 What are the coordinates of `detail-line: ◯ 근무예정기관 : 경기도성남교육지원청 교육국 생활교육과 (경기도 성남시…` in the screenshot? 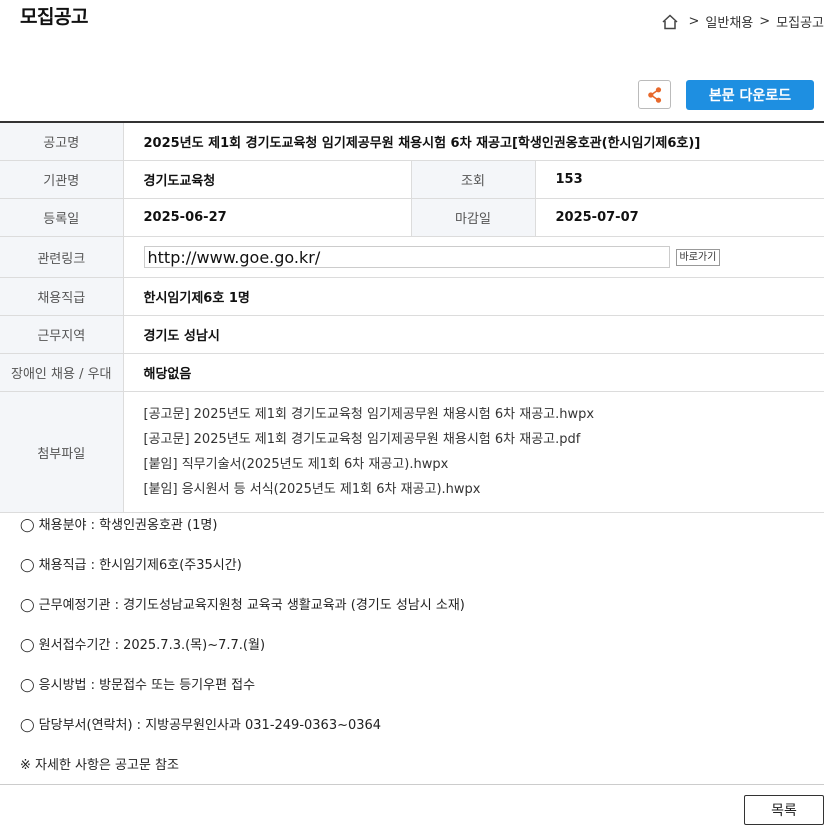 It's located at (242, 605).